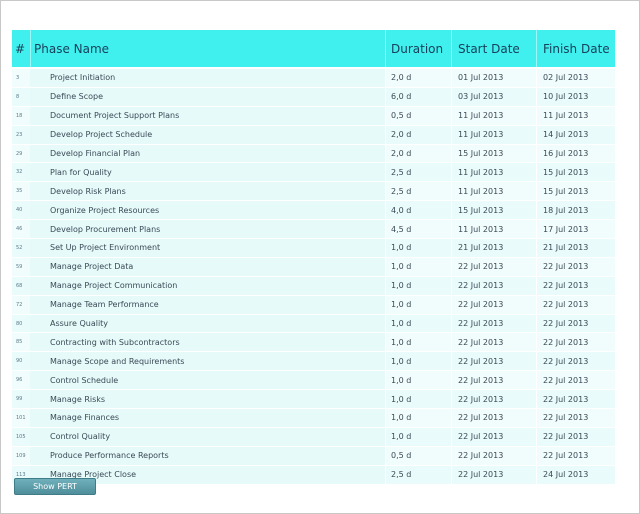 This screenshot has width=640, height=514. Describe the element at coordinates (19, 323) in the screenshot. I see `row-number: 80` at that location.